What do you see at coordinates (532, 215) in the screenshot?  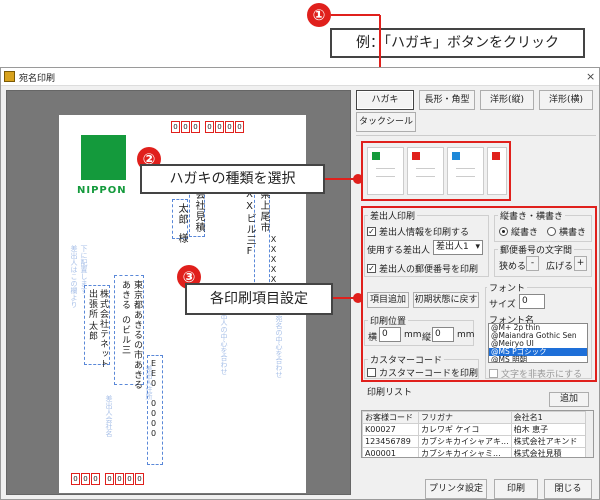 I see `orientation-group-label: 縦書き・横書き` at bounding box center [532, 215].